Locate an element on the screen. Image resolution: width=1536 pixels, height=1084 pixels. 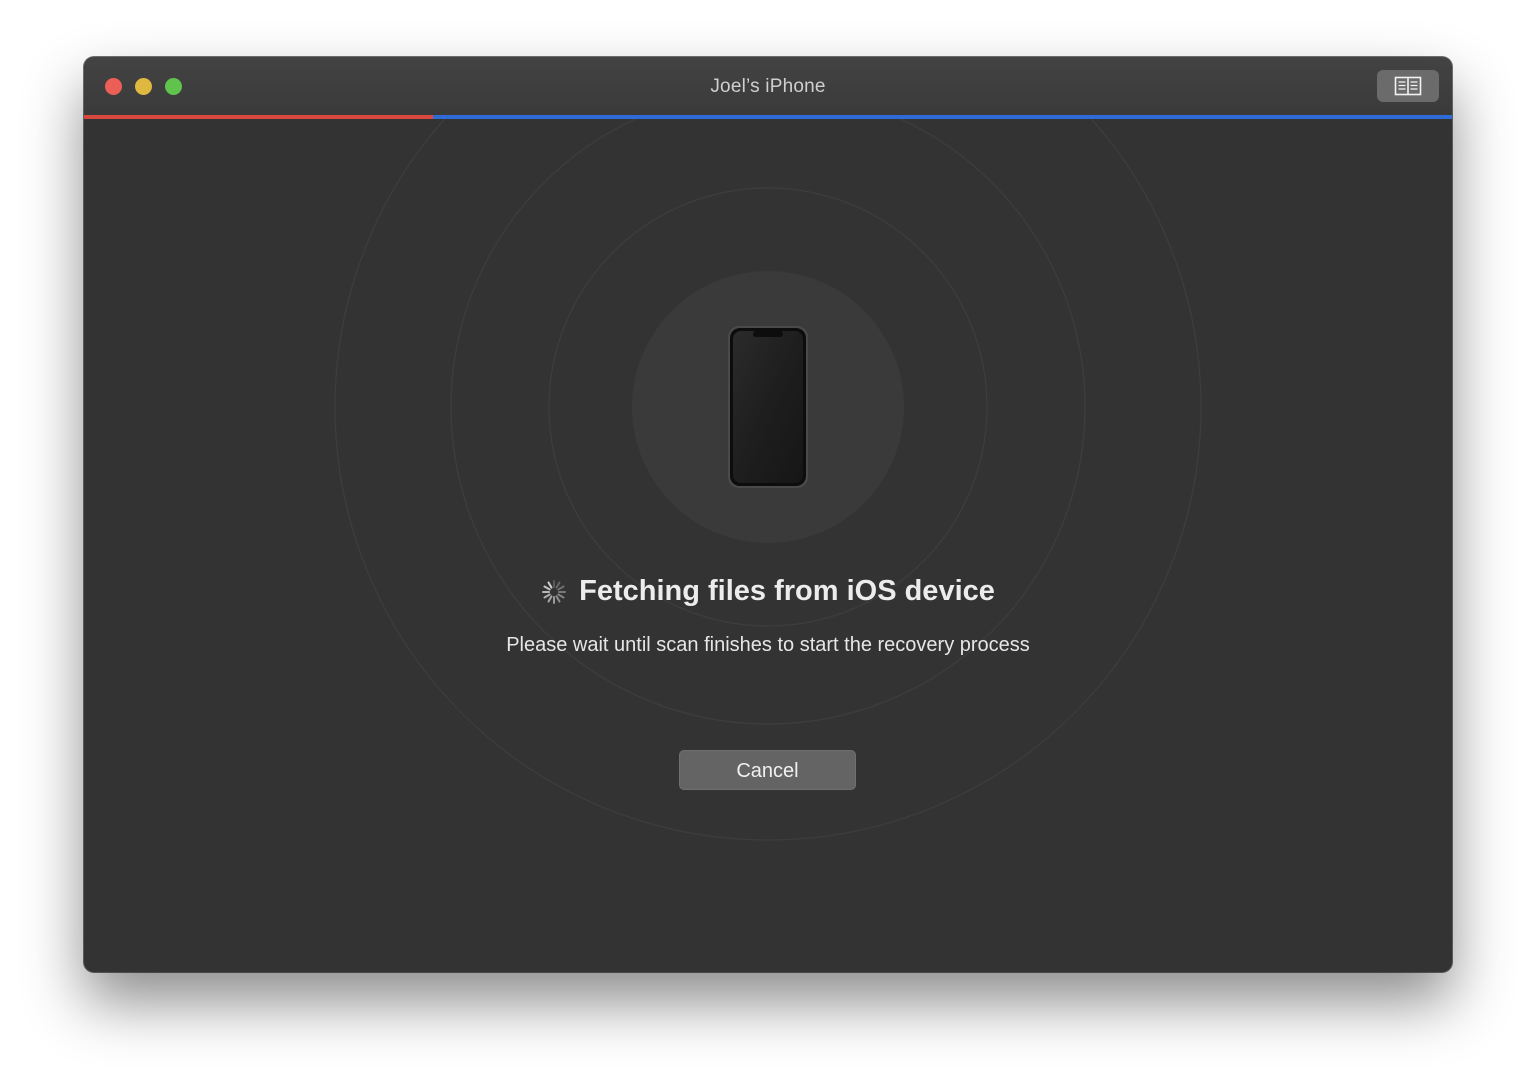
status-line: Fetching files from iOS device is located at coordinates (768, 591).